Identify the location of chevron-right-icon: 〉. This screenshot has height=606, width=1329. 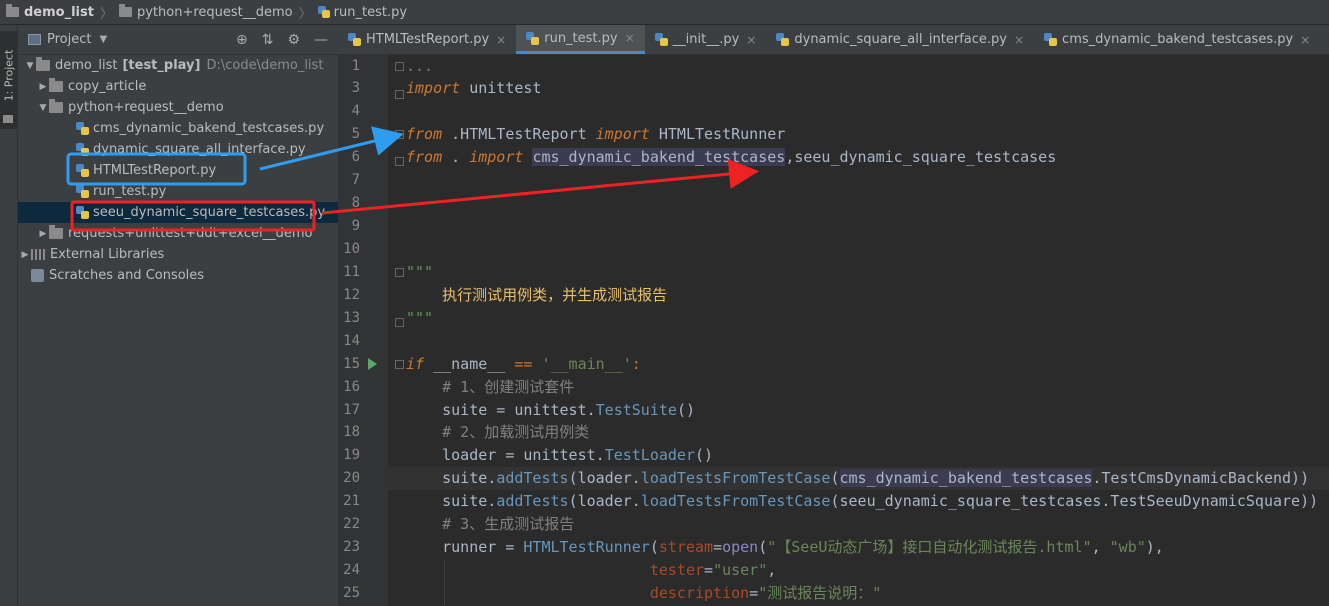
(106, 14).